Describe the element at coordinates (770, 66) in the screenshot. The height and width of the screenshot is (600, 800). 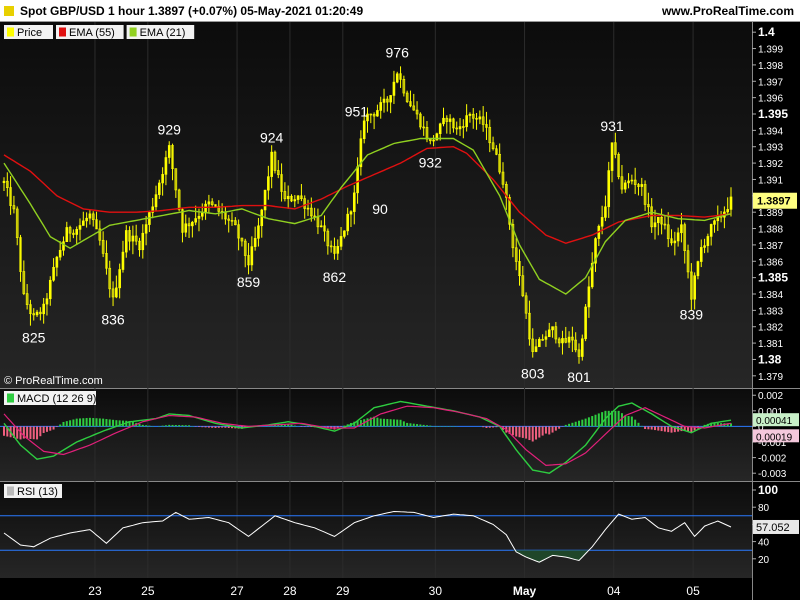
I see `price-tick-label: 1.398` at that location.